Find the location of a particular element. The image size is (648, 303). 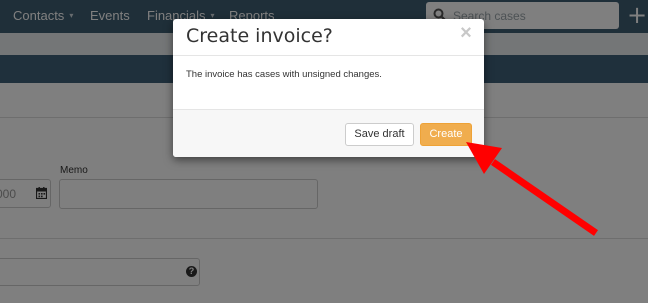

create-button: Create is located at coordinates (446, 134).